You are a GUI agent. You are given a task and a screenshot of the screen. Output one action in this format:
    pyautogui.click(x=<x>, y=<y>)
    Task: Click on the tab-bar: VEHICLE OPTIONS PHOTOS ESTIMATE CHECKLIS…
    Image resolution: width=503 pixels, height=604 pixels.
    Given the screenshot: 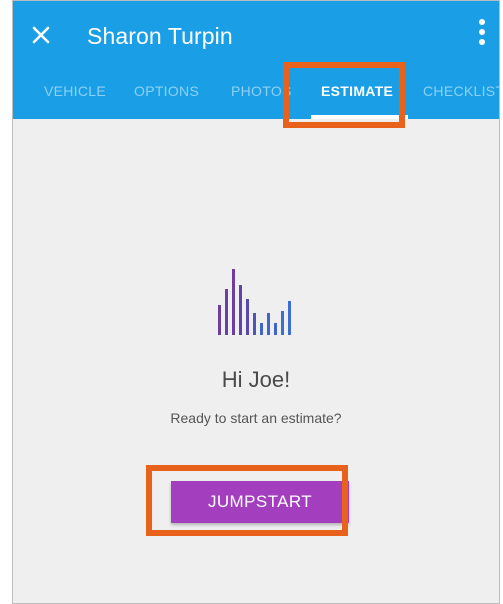 What is the action you would take?
    pyautogui.click(x=256, y=95)
    